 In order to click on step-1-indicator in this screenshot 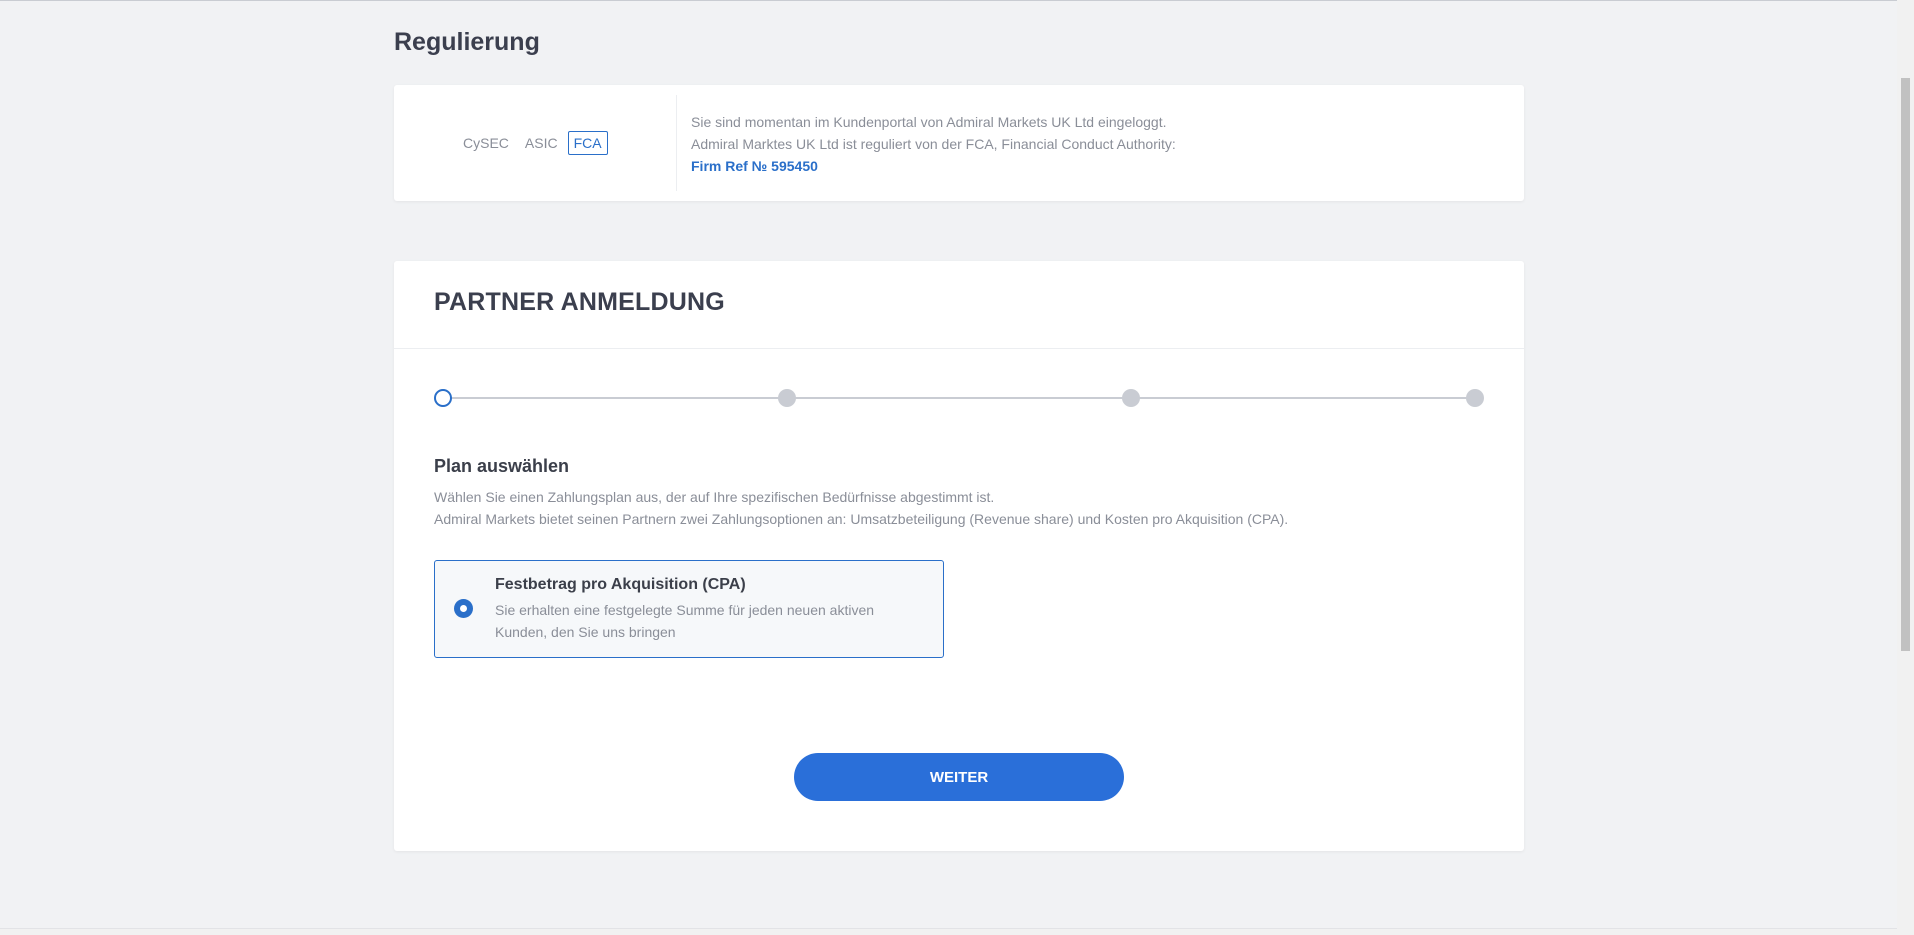, I will do `click(443, 398)`.